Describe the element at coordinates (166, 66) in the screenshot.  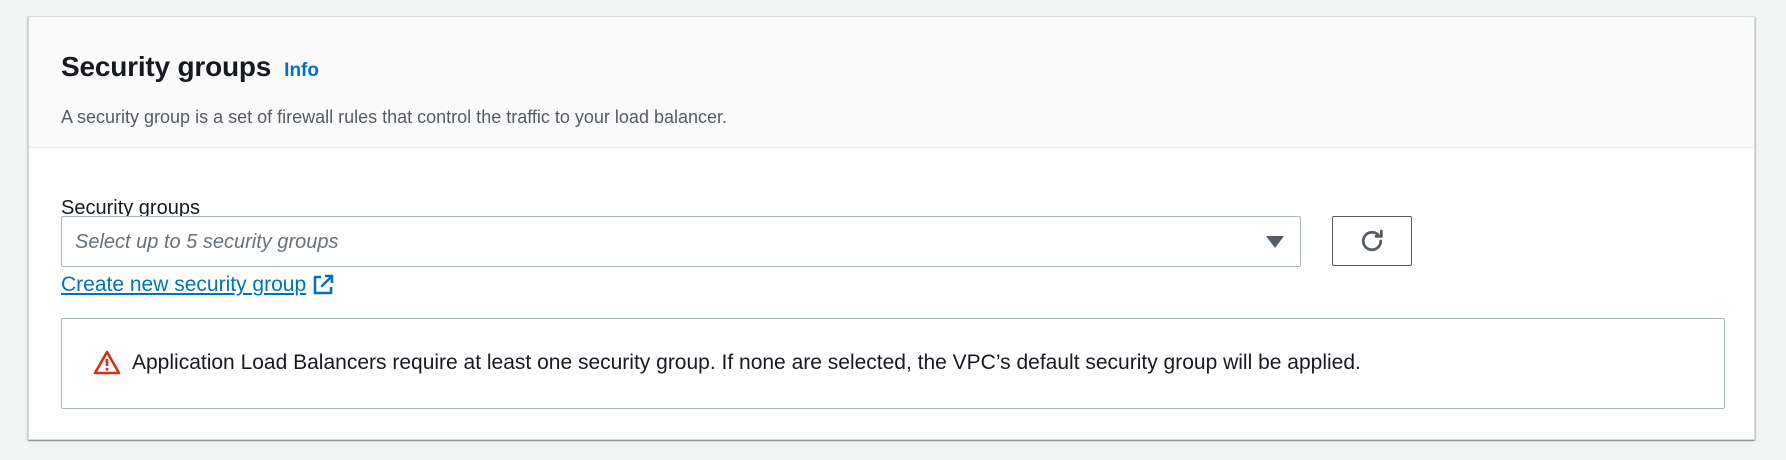
I see `panel-title: Security groups` at that location.